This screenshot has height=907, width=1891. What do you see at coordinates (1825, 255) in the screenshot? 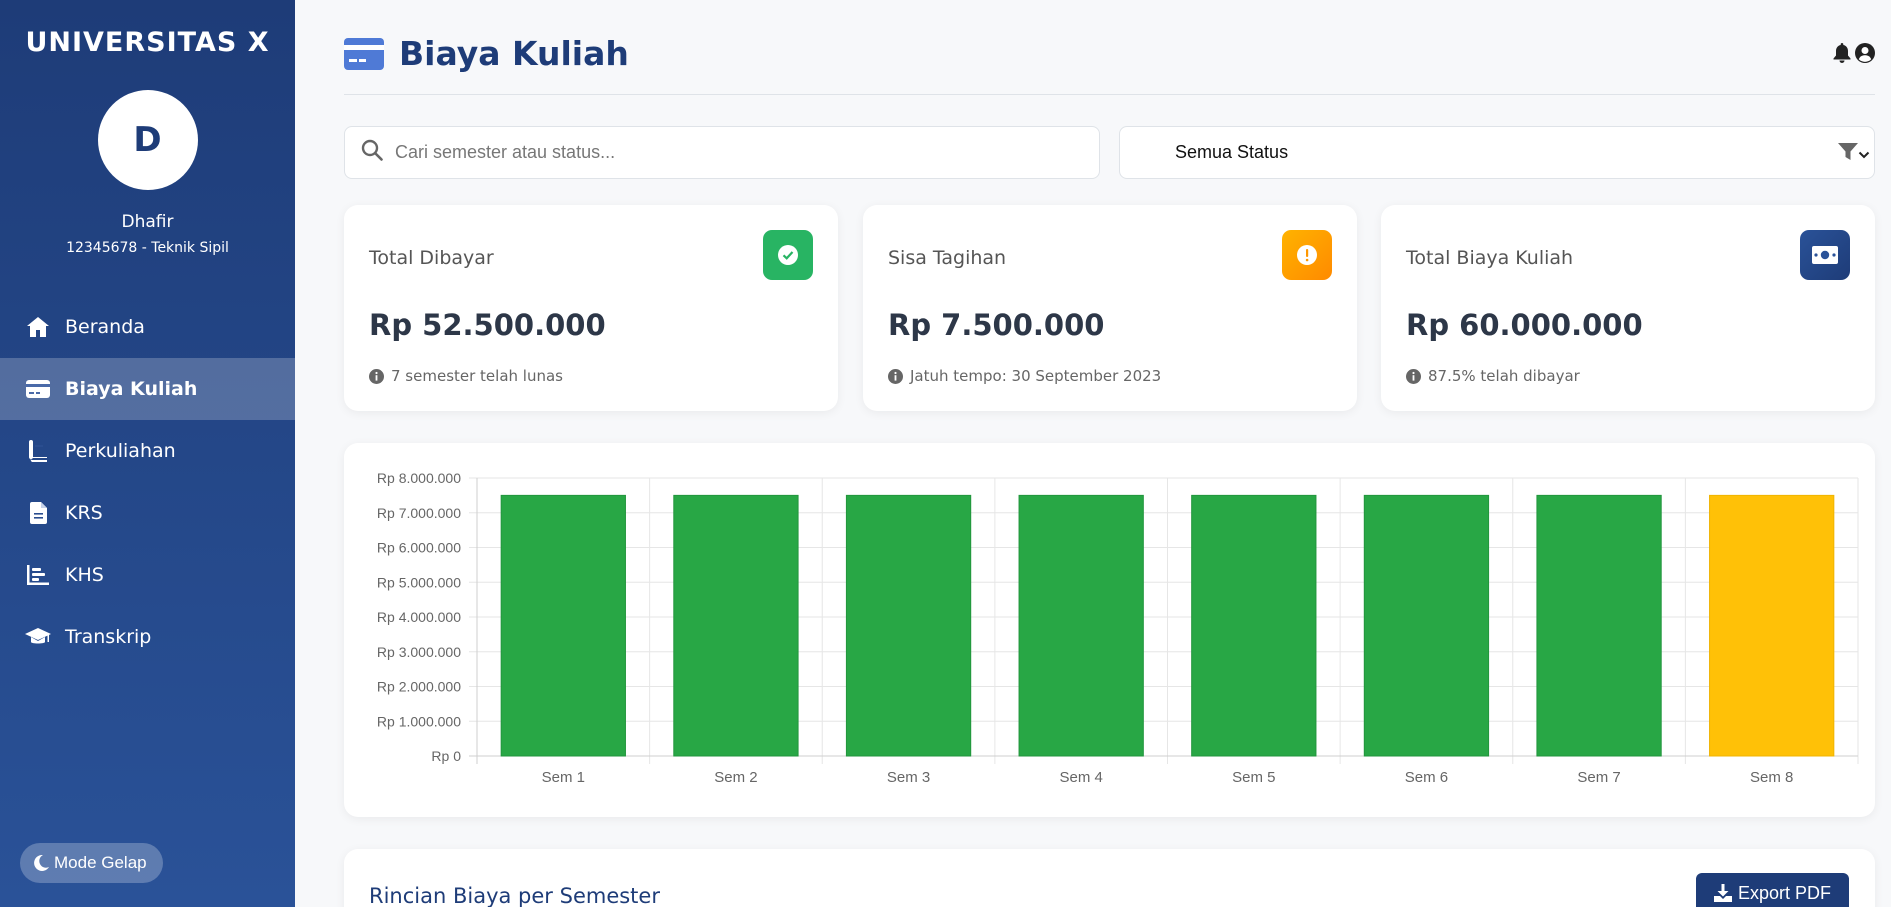
I see `money-bill-icon` at bounding box center [1825, 255].